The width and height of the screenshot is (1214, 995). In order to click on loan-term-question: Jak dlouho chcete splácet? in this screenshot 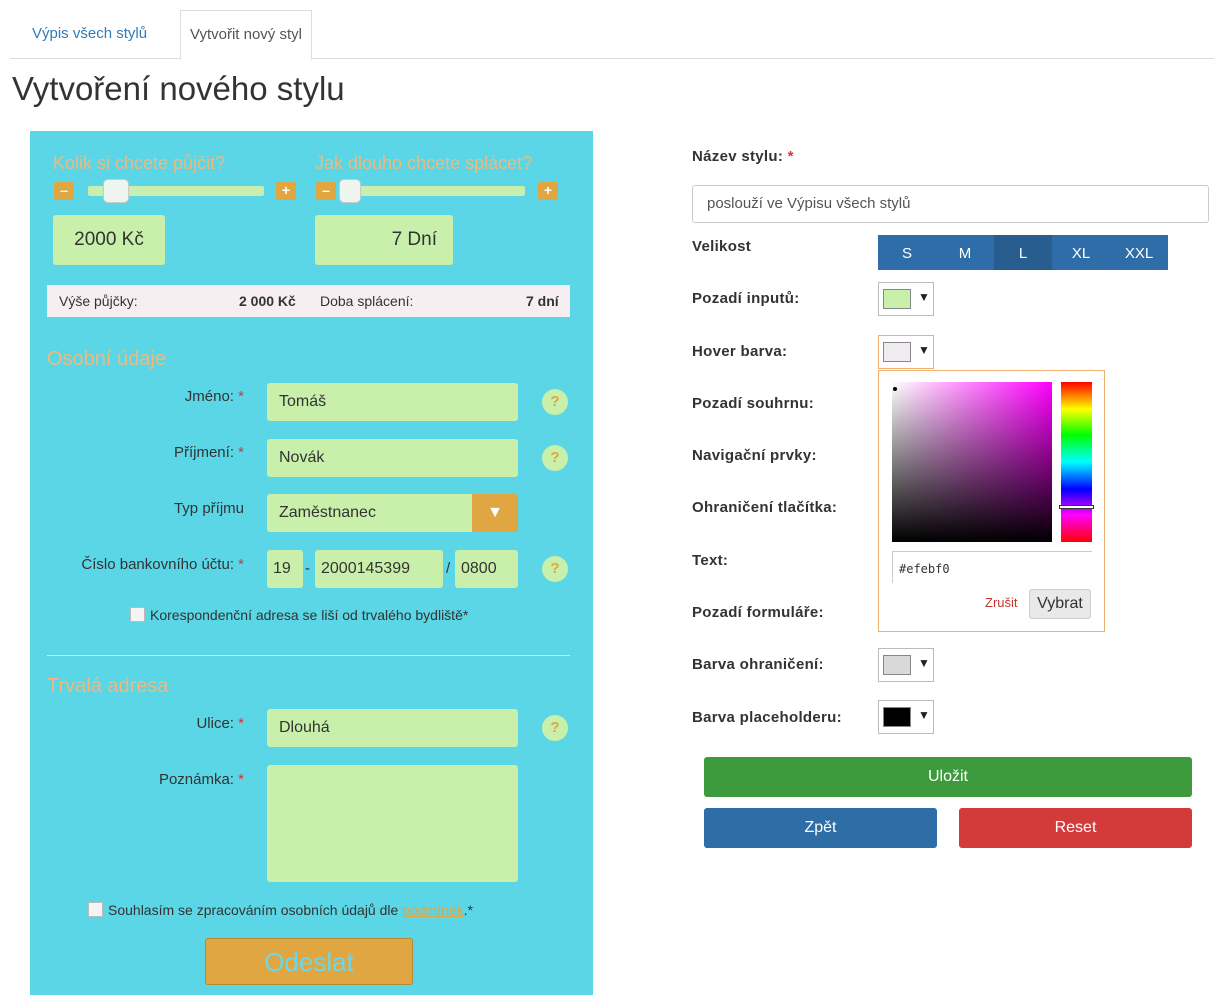, I will do `click(424, 163)`.